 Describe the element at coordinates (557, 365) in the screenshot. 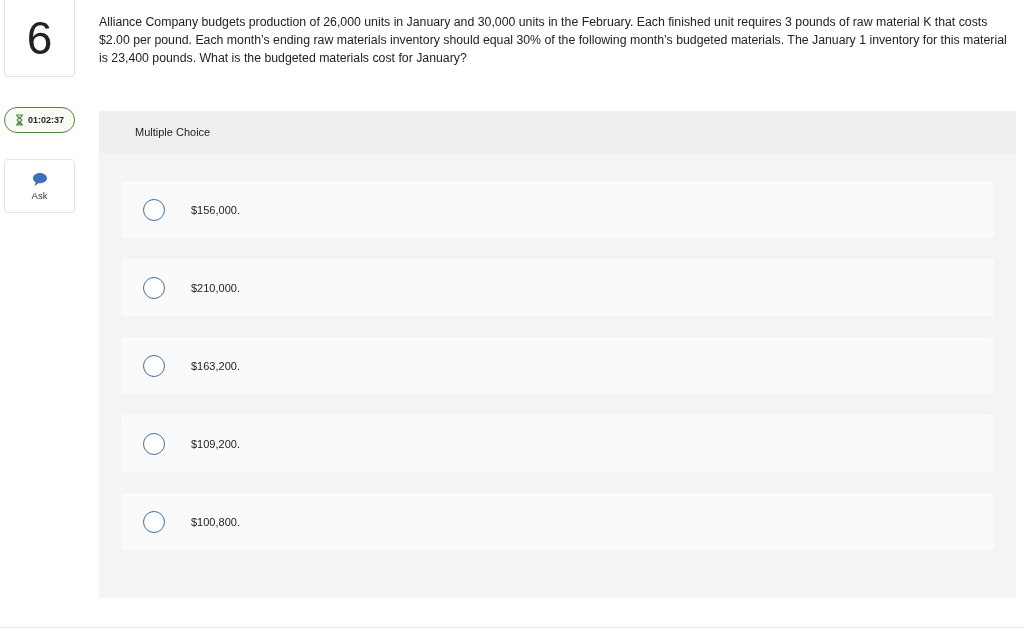

I see `answer-option: $163,200.` at that location.